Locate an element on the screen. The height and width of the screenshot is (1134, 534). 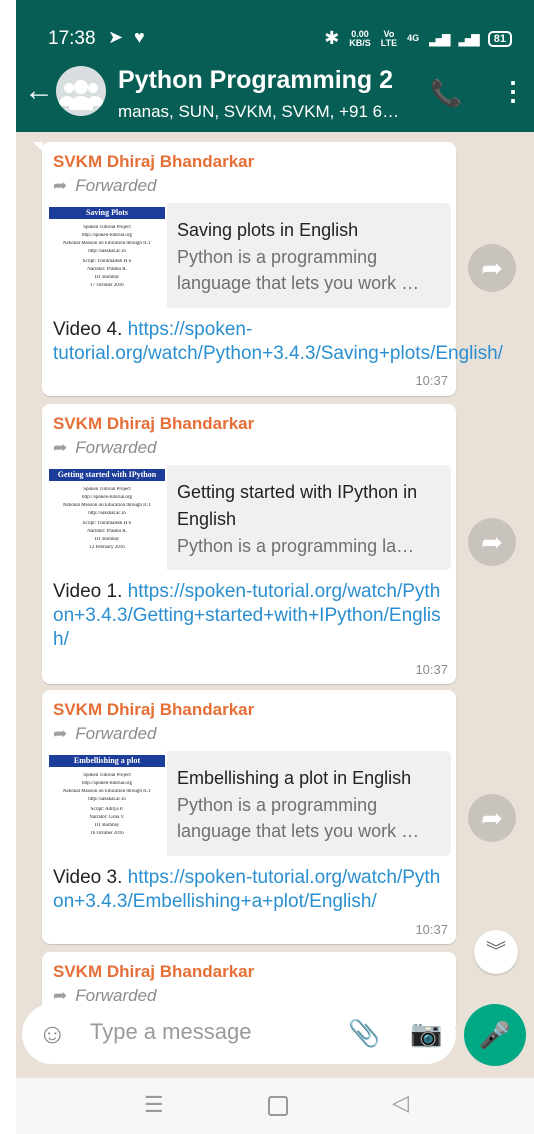
thumbnail-line: 17 October 2016 is located at coordinates (107, 285).